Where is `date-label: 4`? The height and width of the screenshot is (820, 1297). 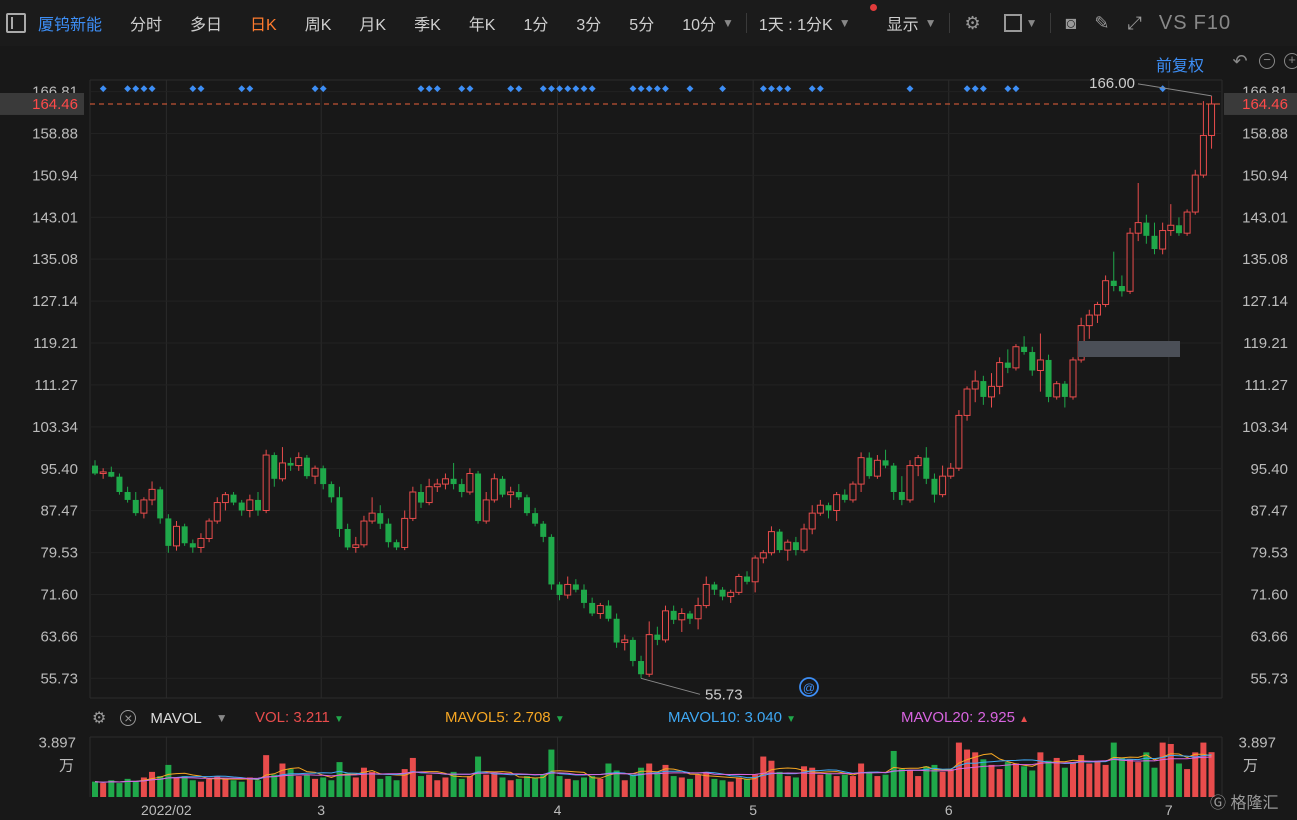 date-label: 4 is located at coordinates (558, 810).